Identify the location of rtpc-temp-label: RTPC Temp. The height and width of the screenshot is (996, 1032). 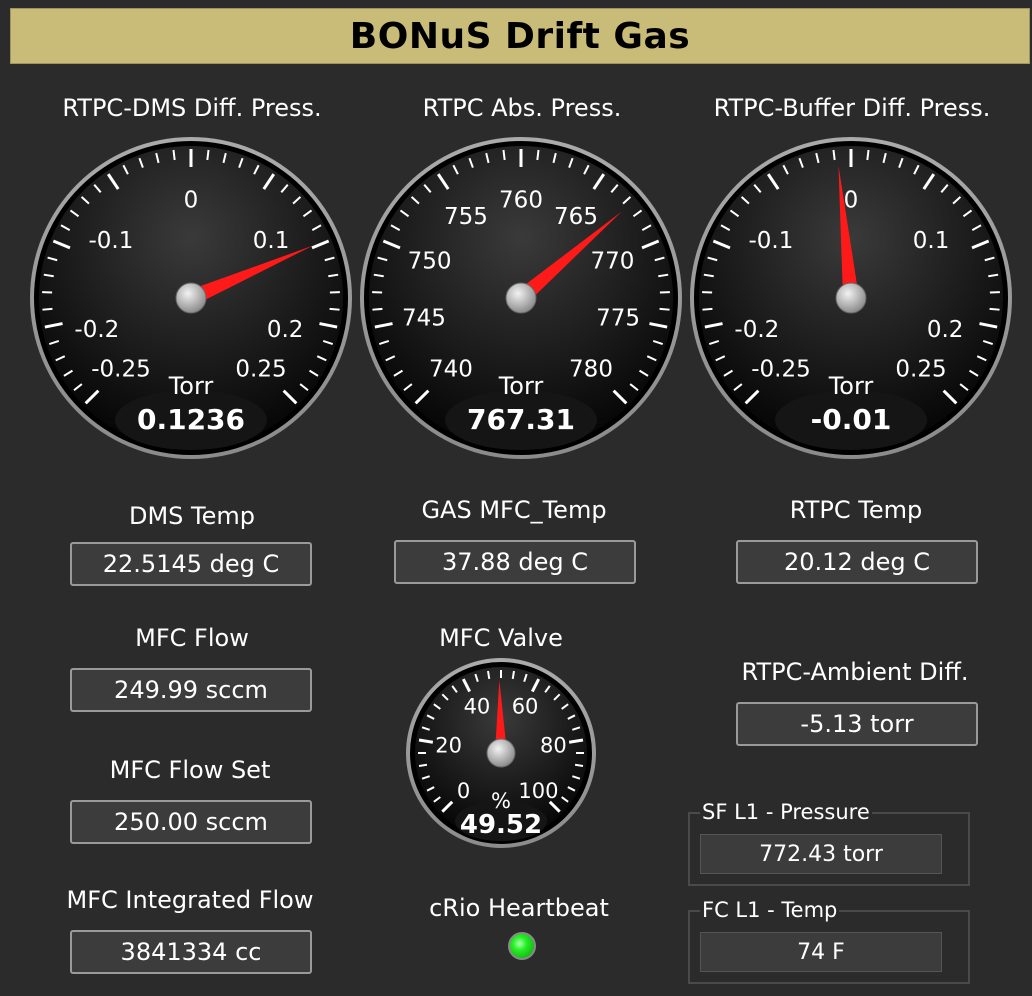
(856, 510).